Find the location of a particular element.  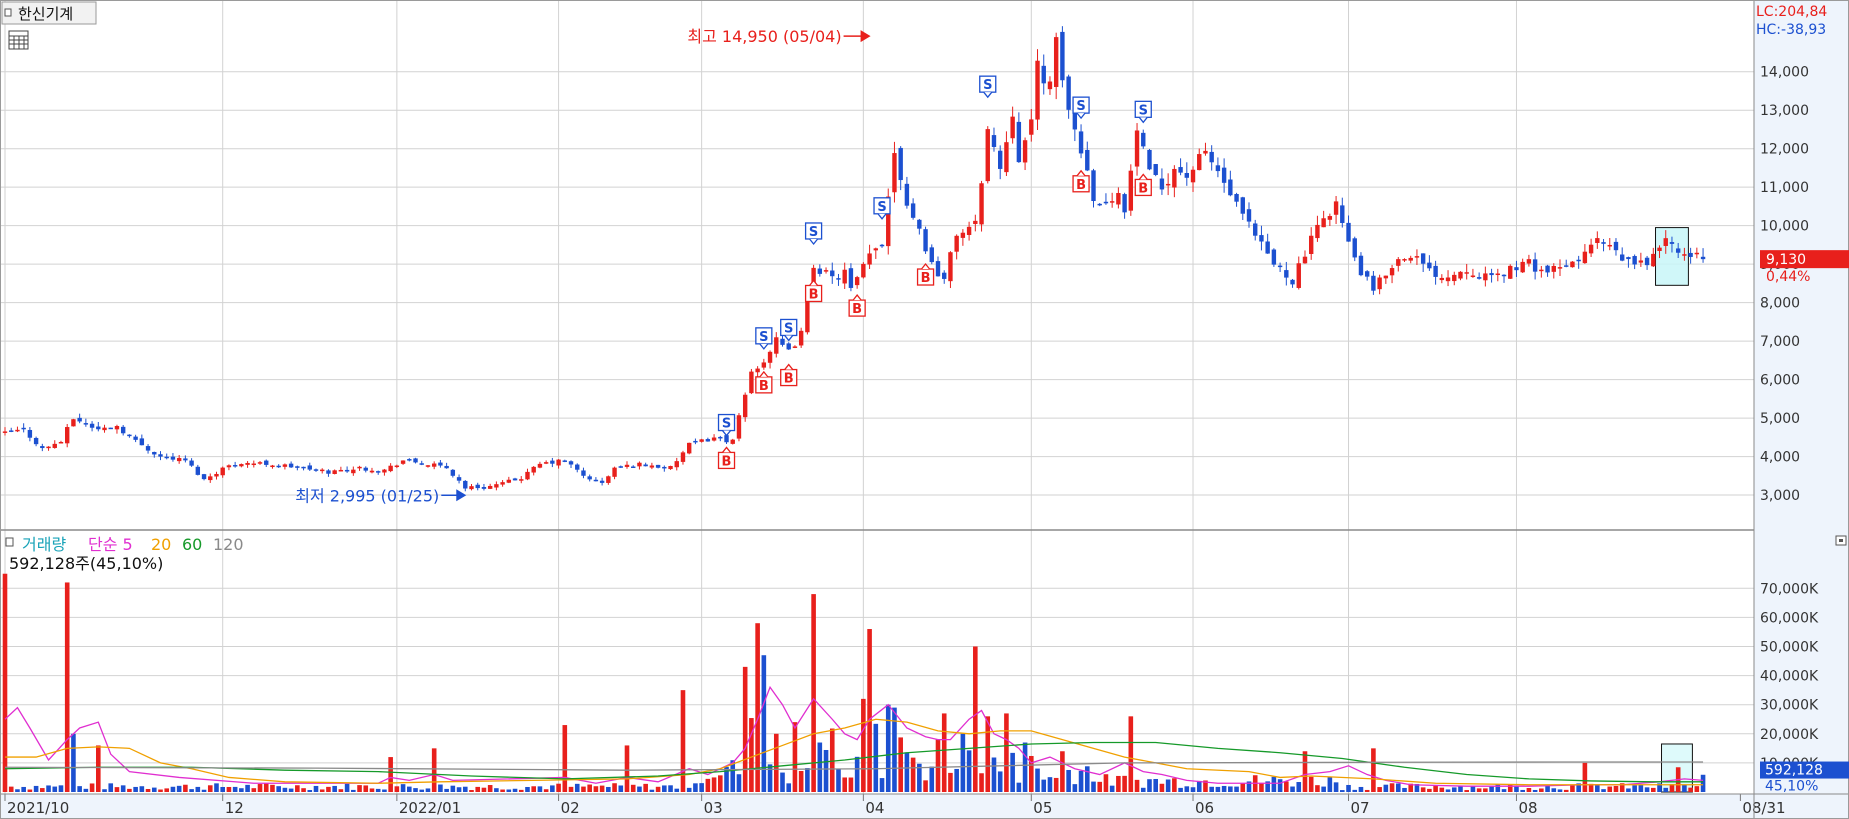

low-annotation: 최저 2,995 (01/25) is located at coordinates (367, 495).